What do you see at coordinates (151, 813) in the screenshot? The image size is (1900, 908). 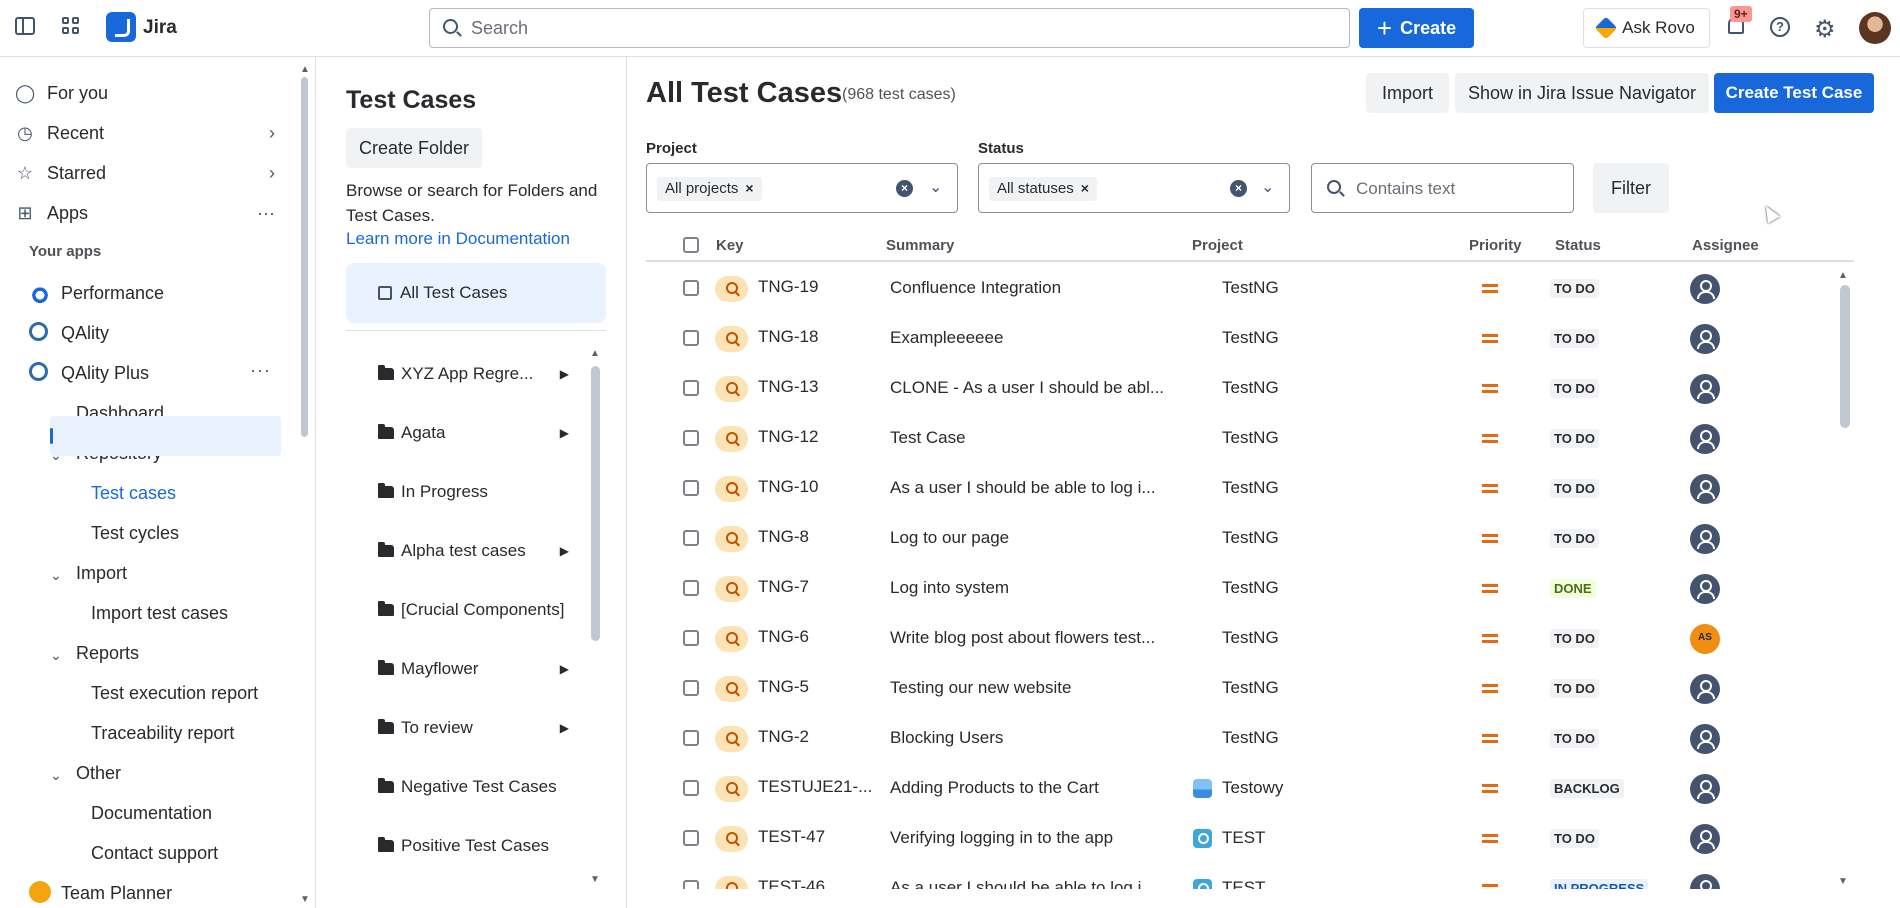 I see `sidebar-item-documentation: Documentation` at bounding box center [151, 813].